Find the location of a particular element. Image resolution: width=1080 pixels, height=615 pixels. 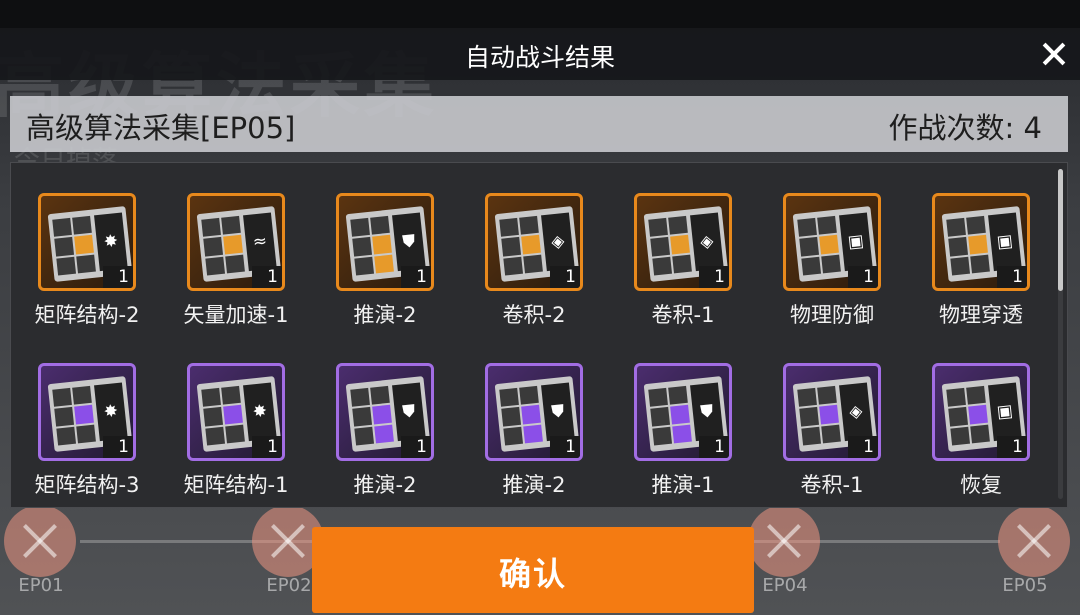

reward-item: ▣ 1 物理防御 is located at coordinates (832, 268).